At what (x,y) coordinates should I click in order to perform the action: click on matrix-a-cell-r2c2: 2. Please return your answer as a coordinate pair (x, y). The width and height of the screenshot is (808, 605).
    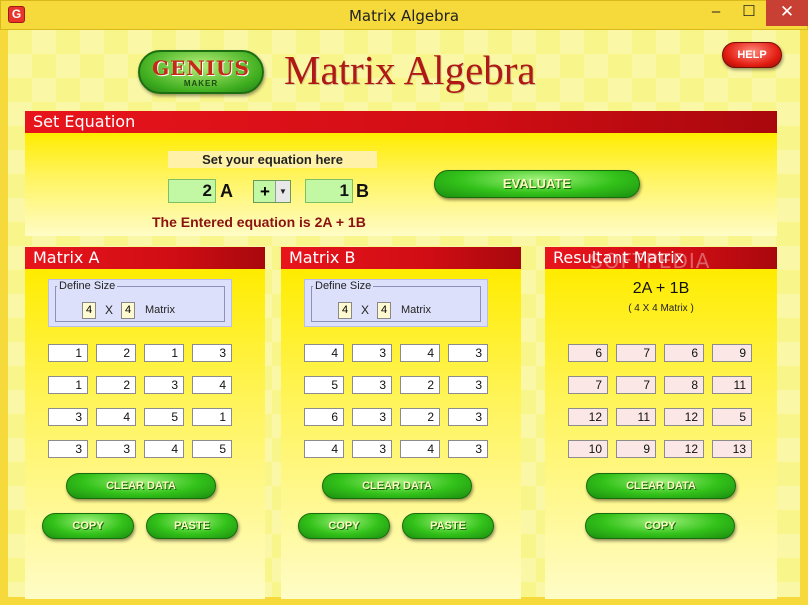
    Looking at the image, I should click on (116, 385).